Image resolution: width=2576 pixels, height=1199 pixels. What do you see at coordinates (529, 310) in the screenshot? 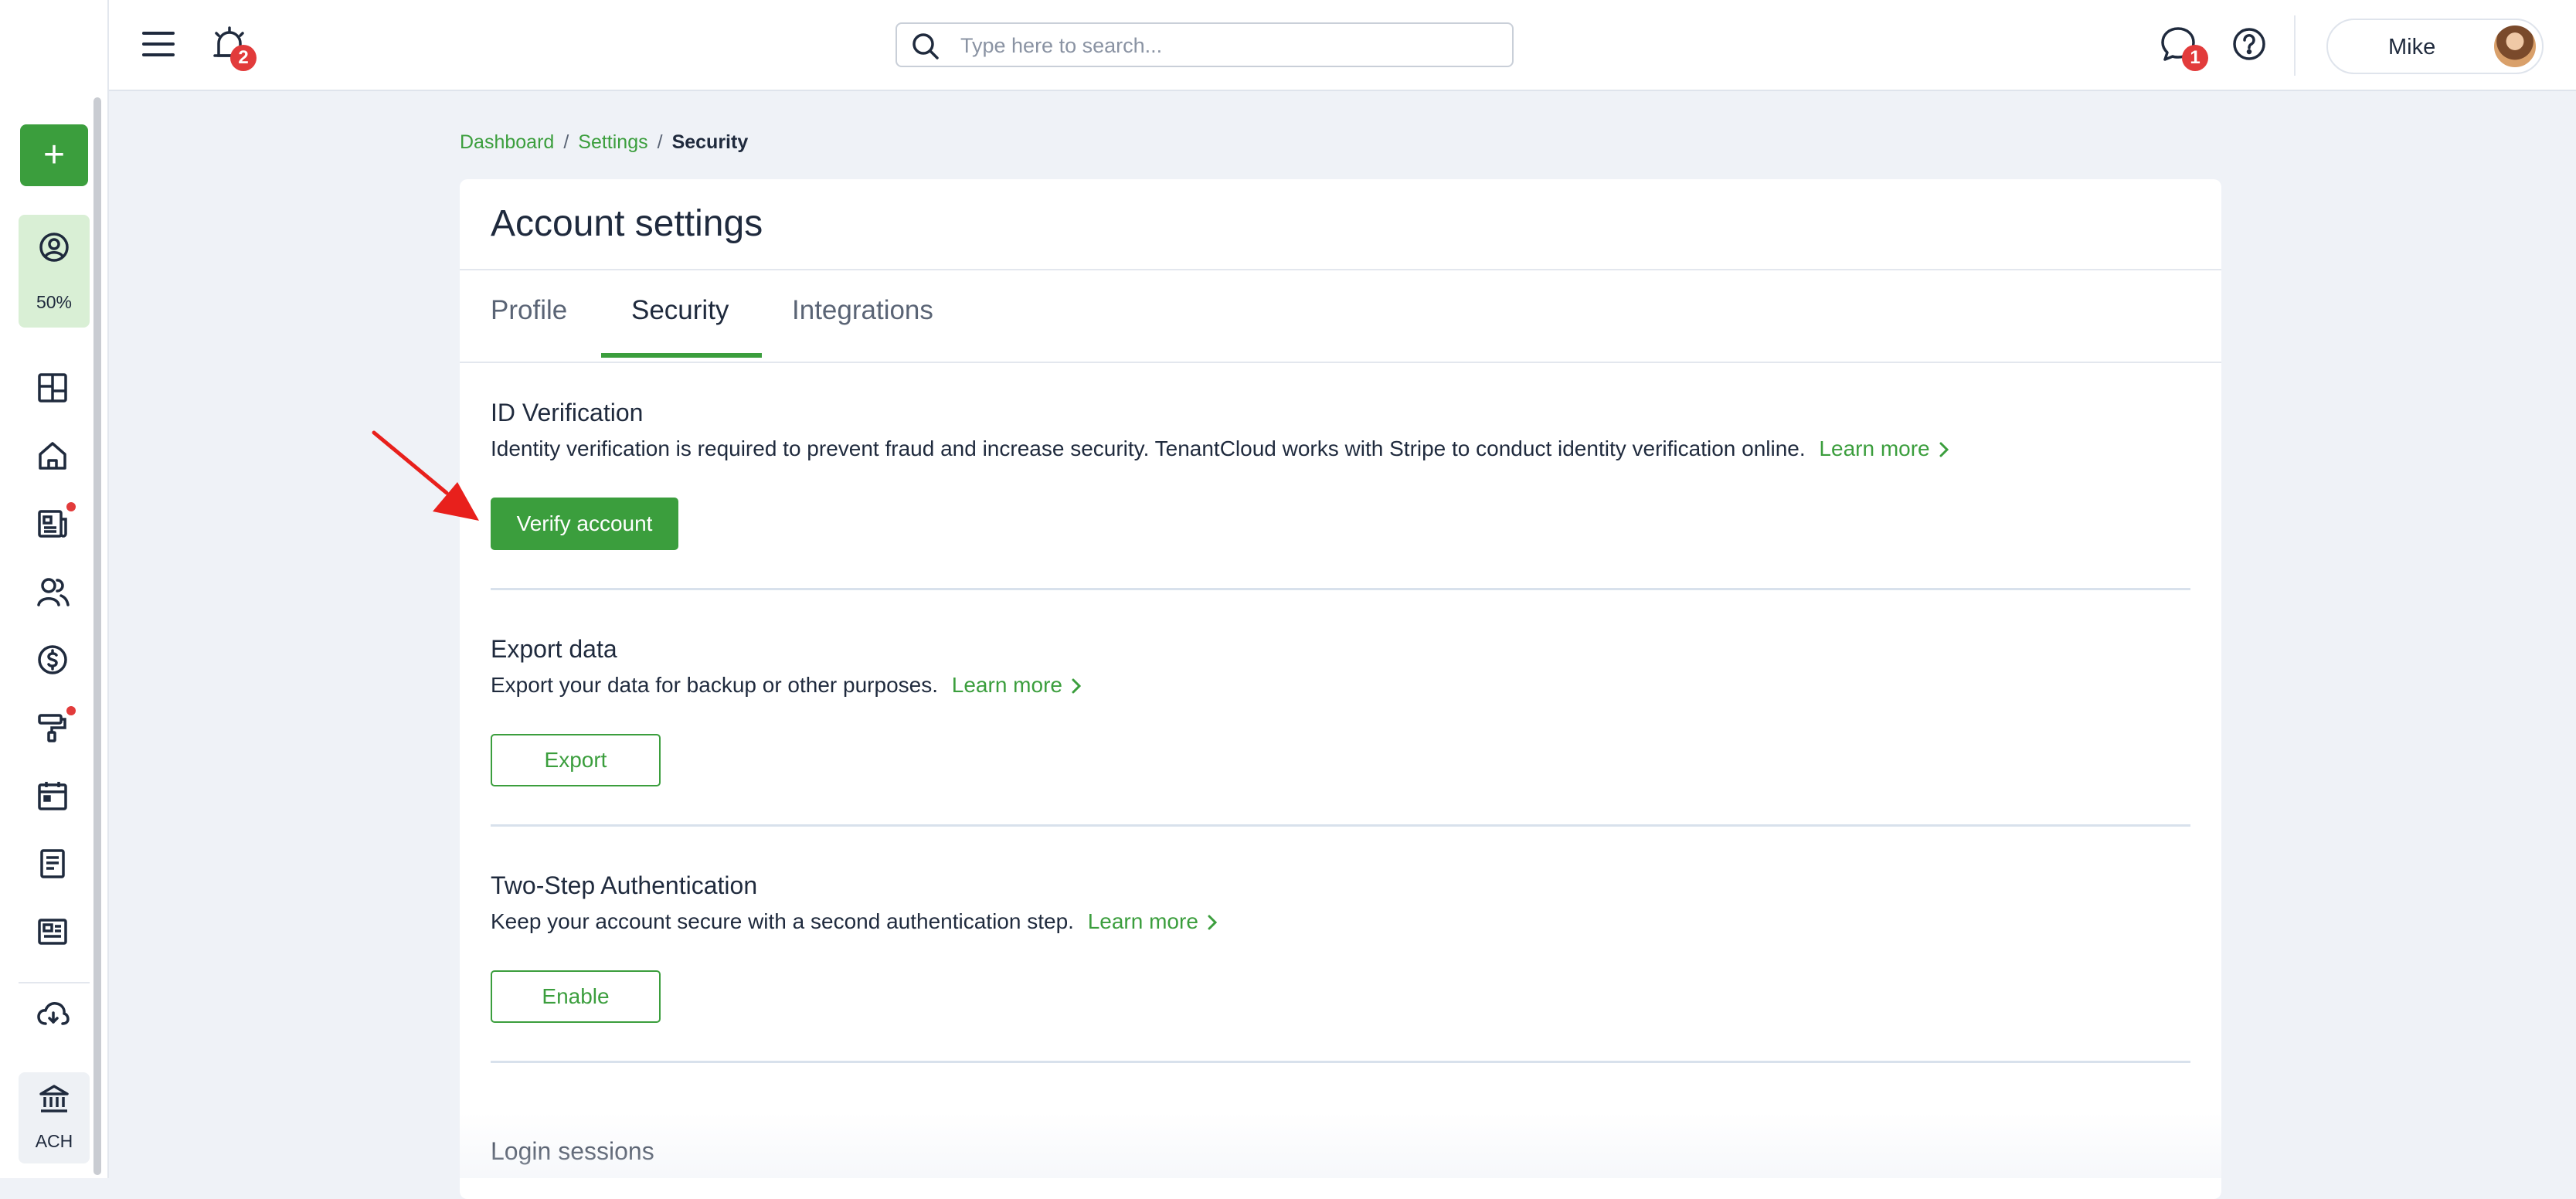
I see `tab-profile: Profile` at bounding box center [529, 310].